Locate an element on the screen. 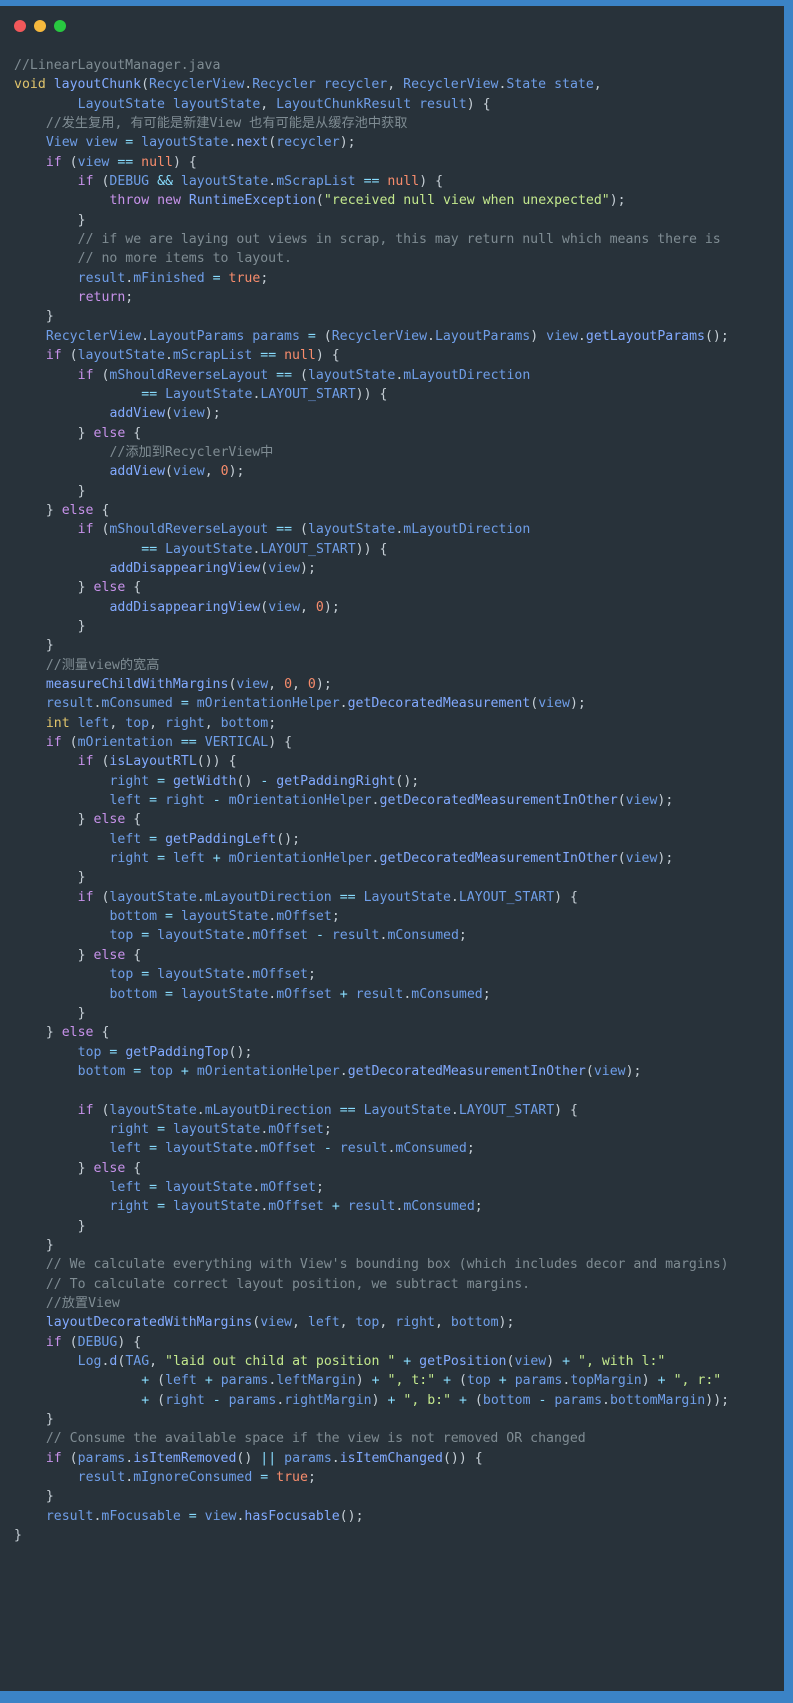  code-line: //添加到RecyclerView中 is located at coordinates (191, 452).